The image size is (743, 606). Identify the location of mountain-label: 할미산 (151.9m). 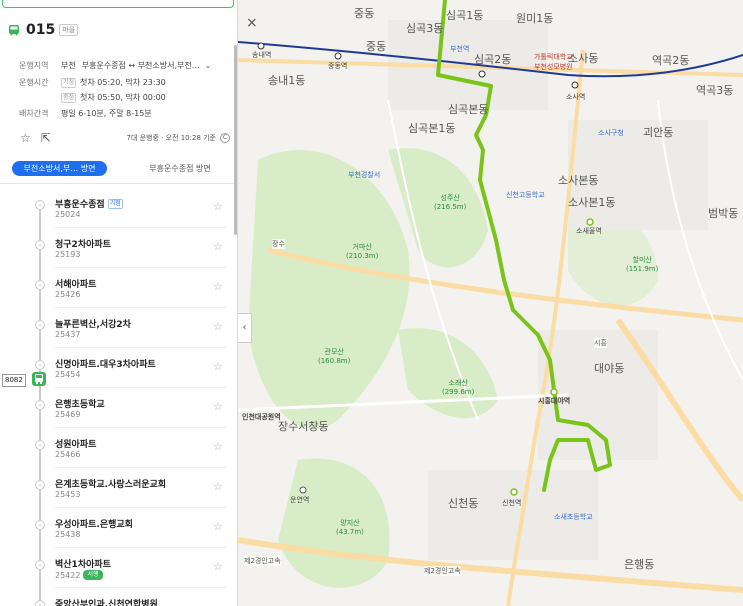
(642, 264).